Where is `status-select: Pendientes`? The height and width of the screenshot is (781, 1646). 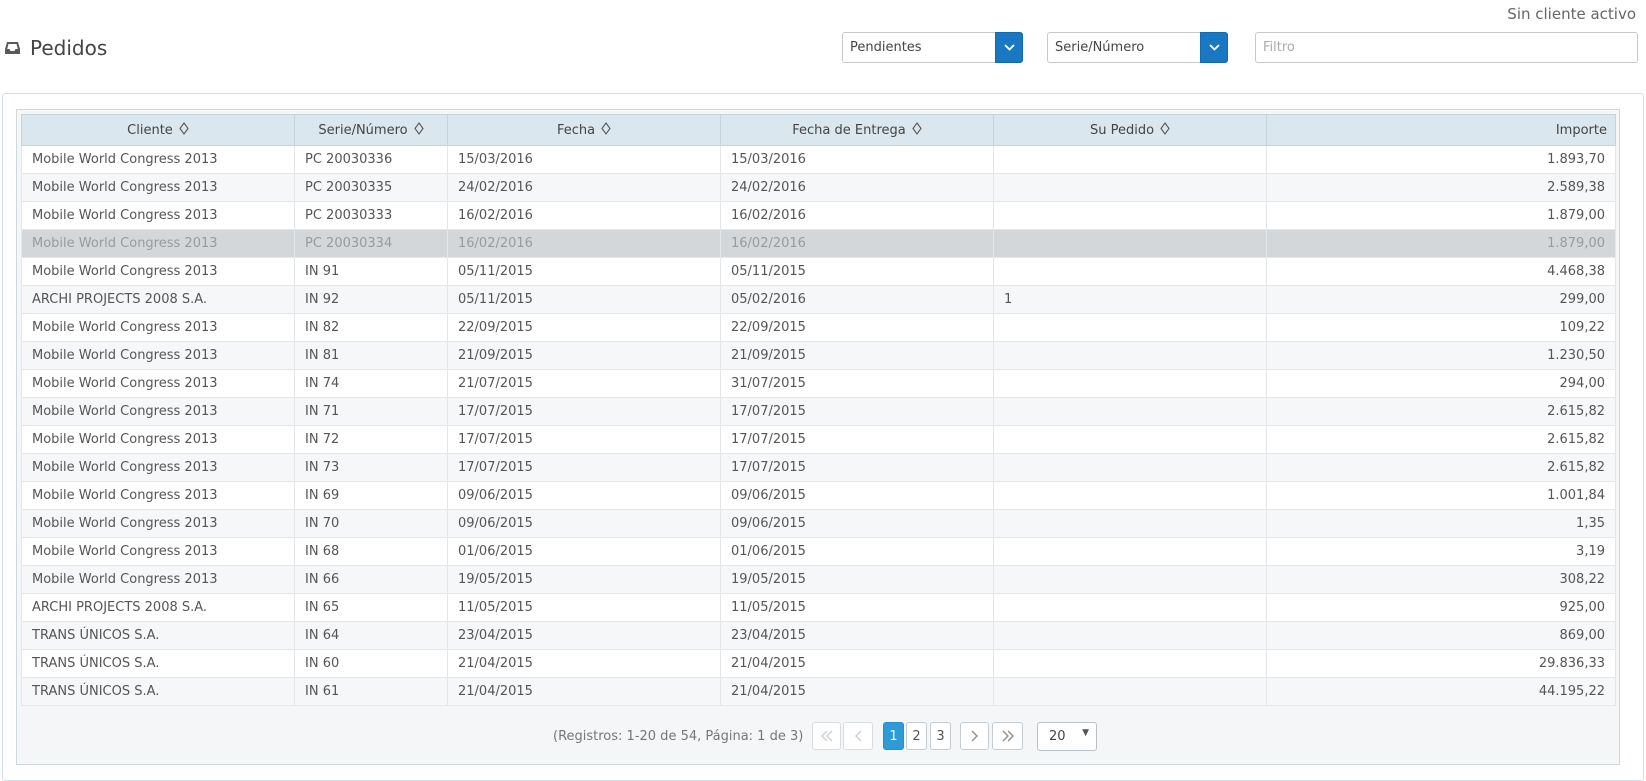
status-select: Pendientes is located at coordinates (932, 47).